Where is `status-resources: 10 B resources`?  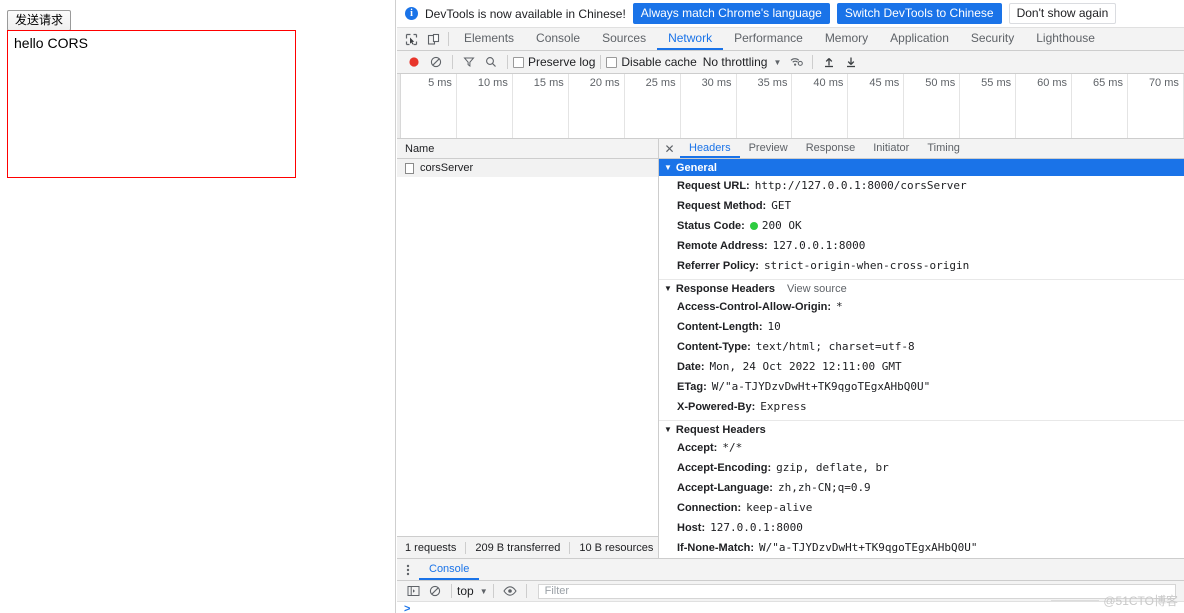 status-resources: 10 B resources is located at coordinates (616, 547).